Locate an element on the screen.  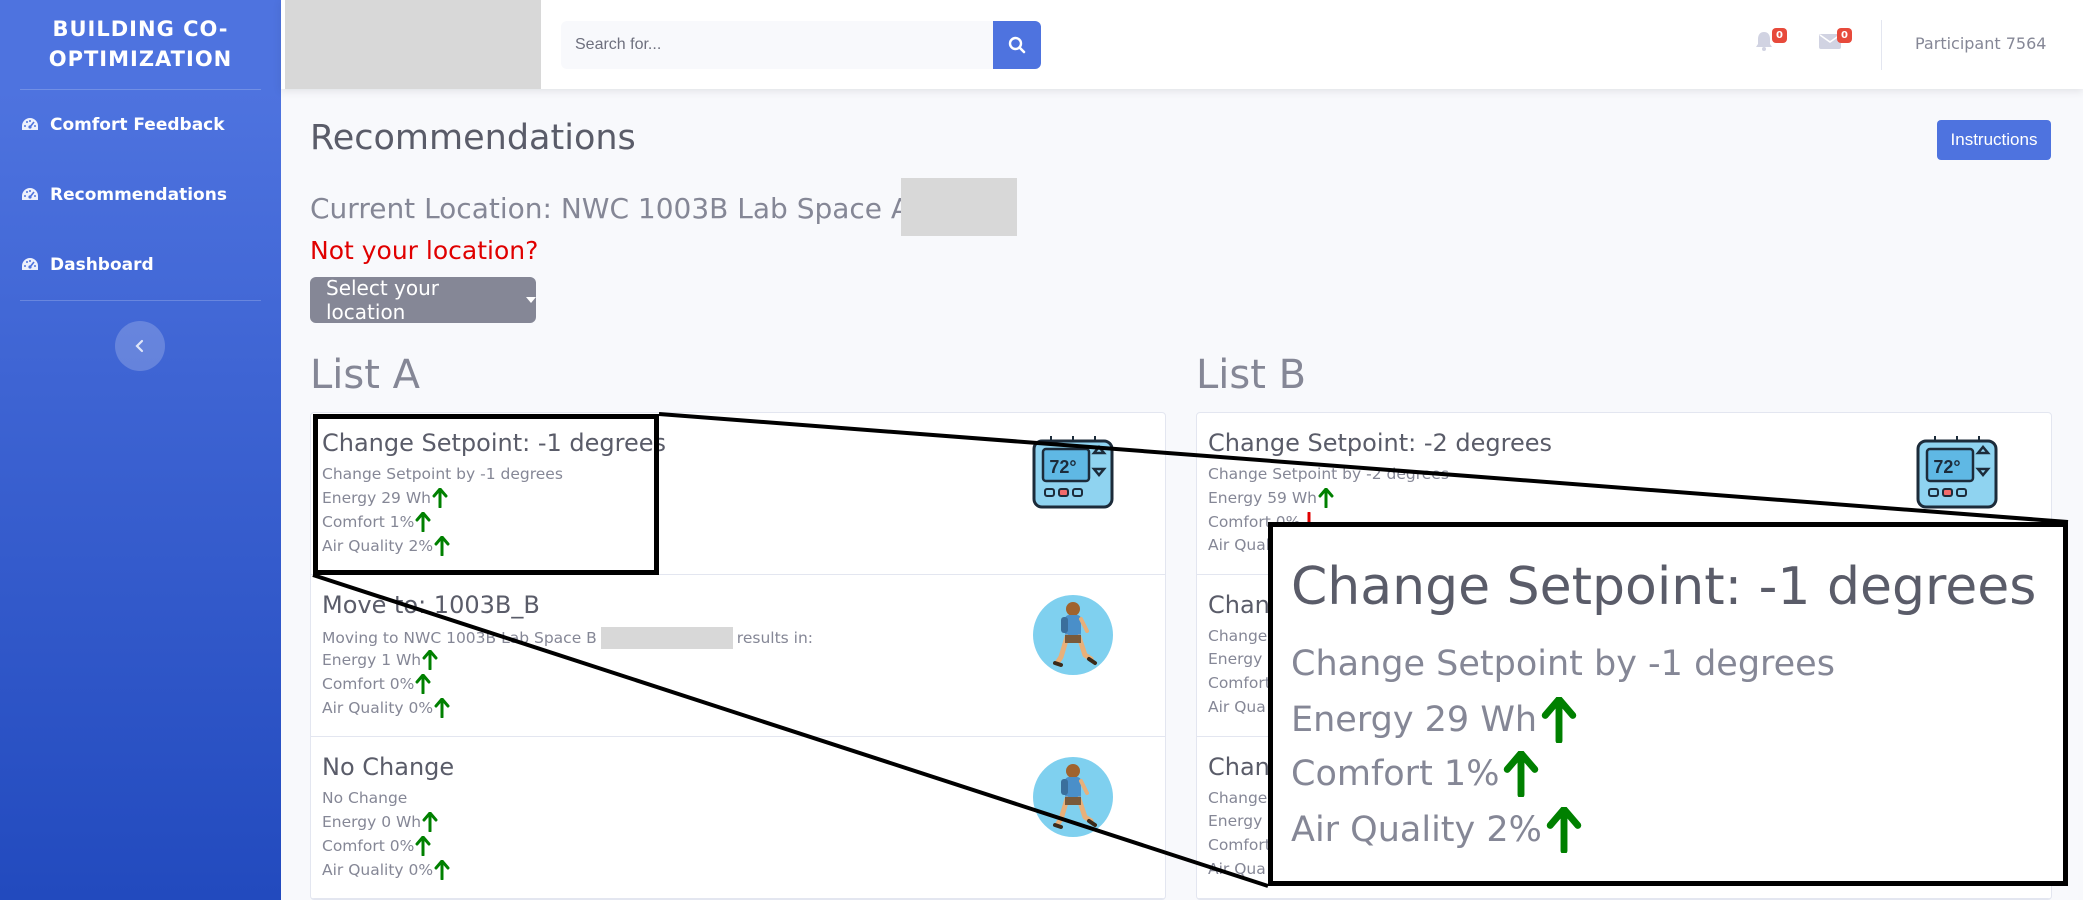
list-b-title: List B is located at coordinates (1251, 375).